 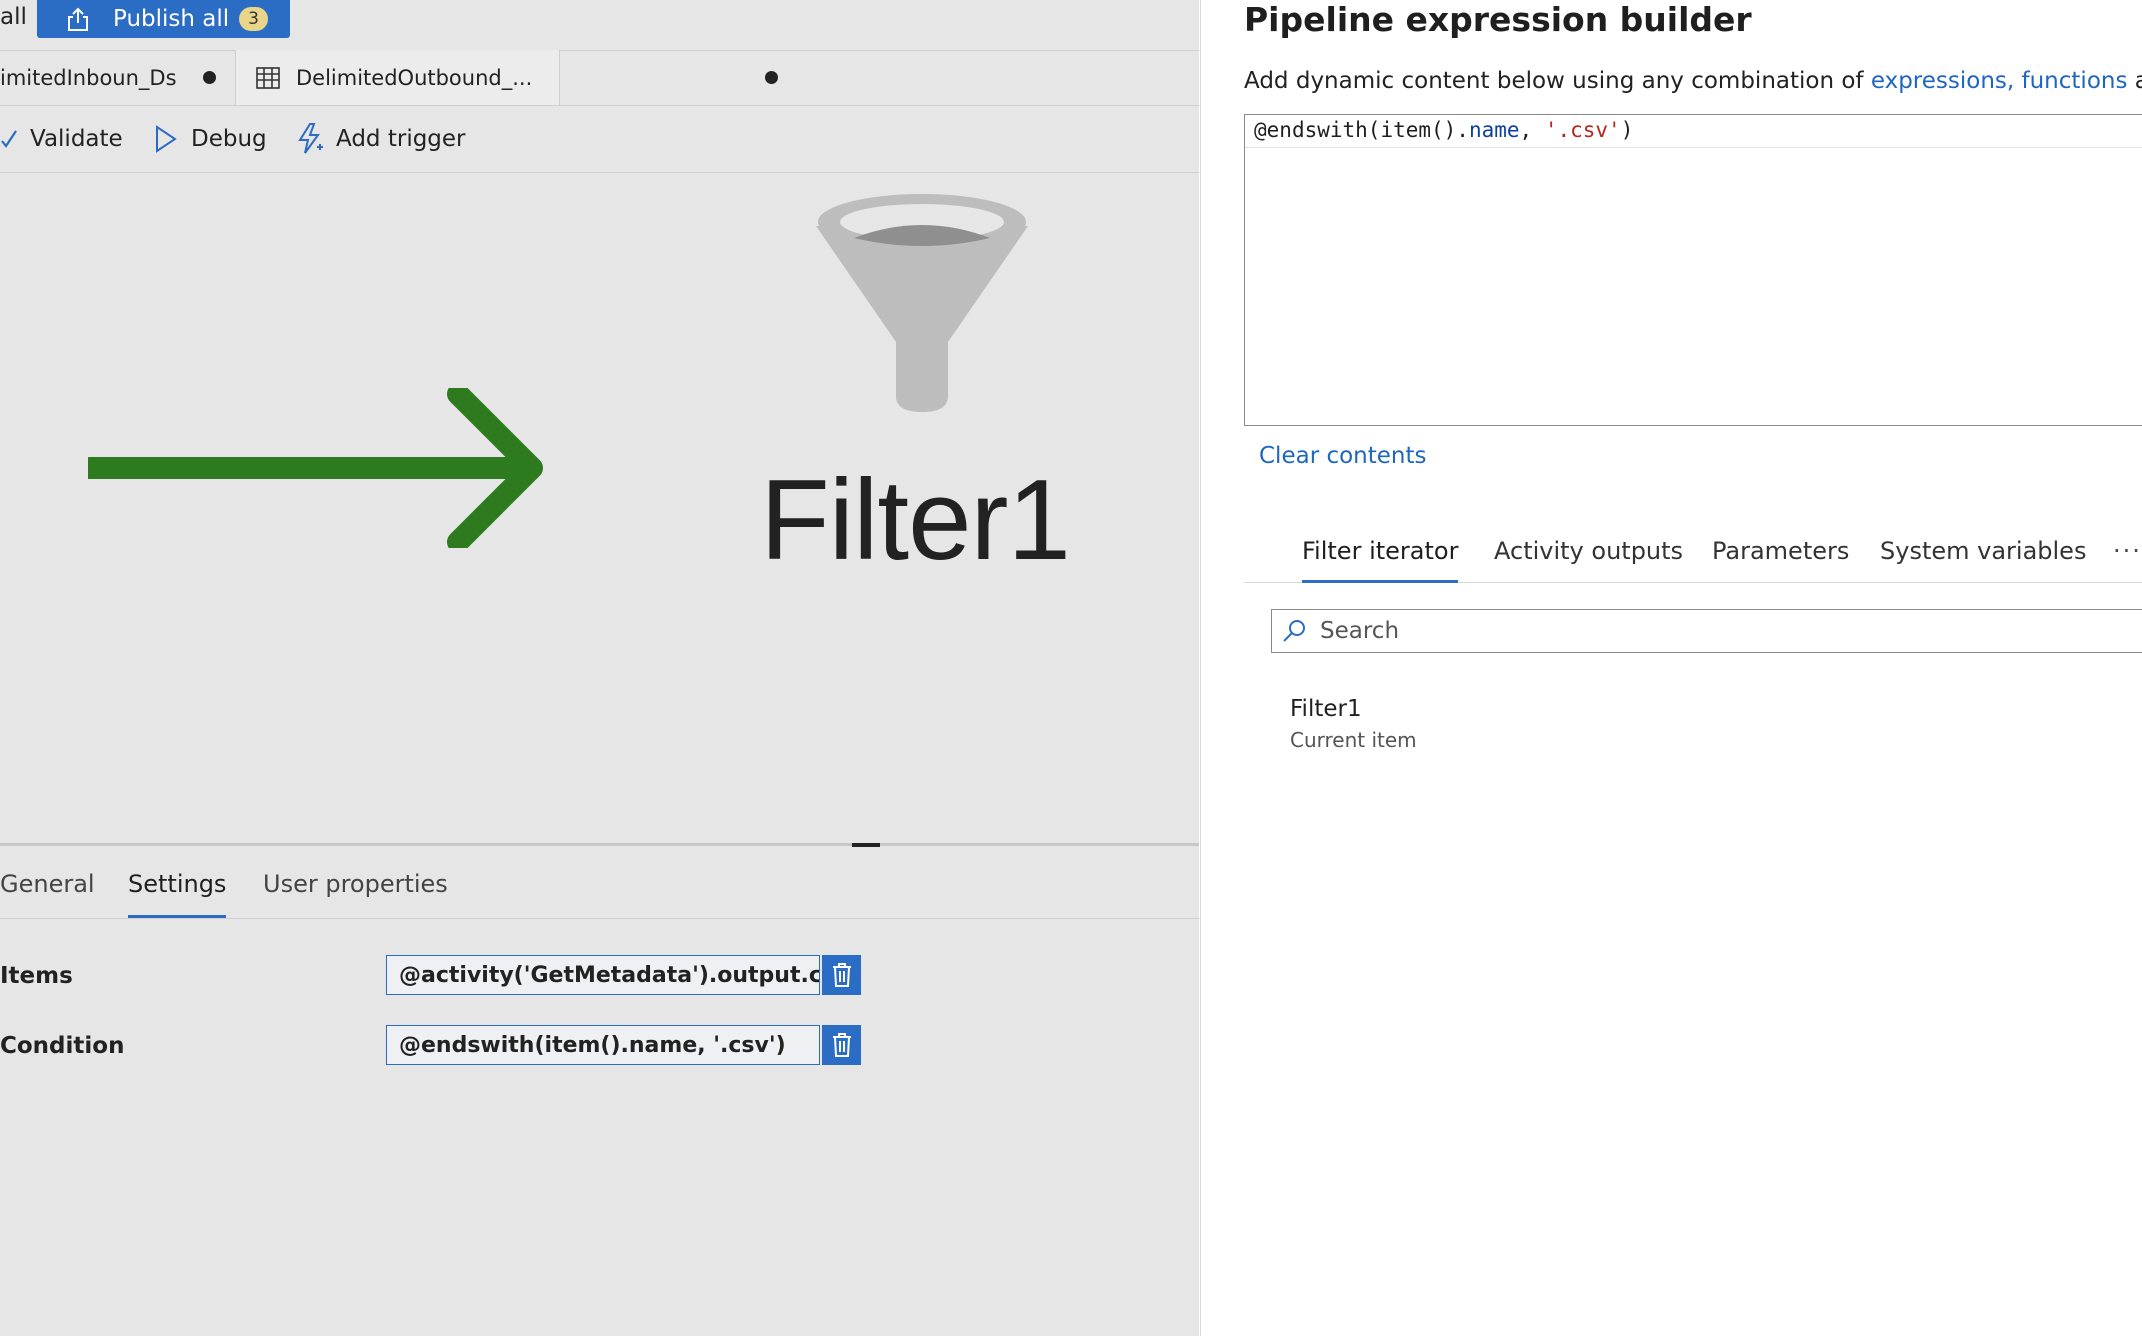 What do you see at coordinates (229, 139) in the screenshot?
I see `debug-label: Debug` at bounding box center [229, 139].